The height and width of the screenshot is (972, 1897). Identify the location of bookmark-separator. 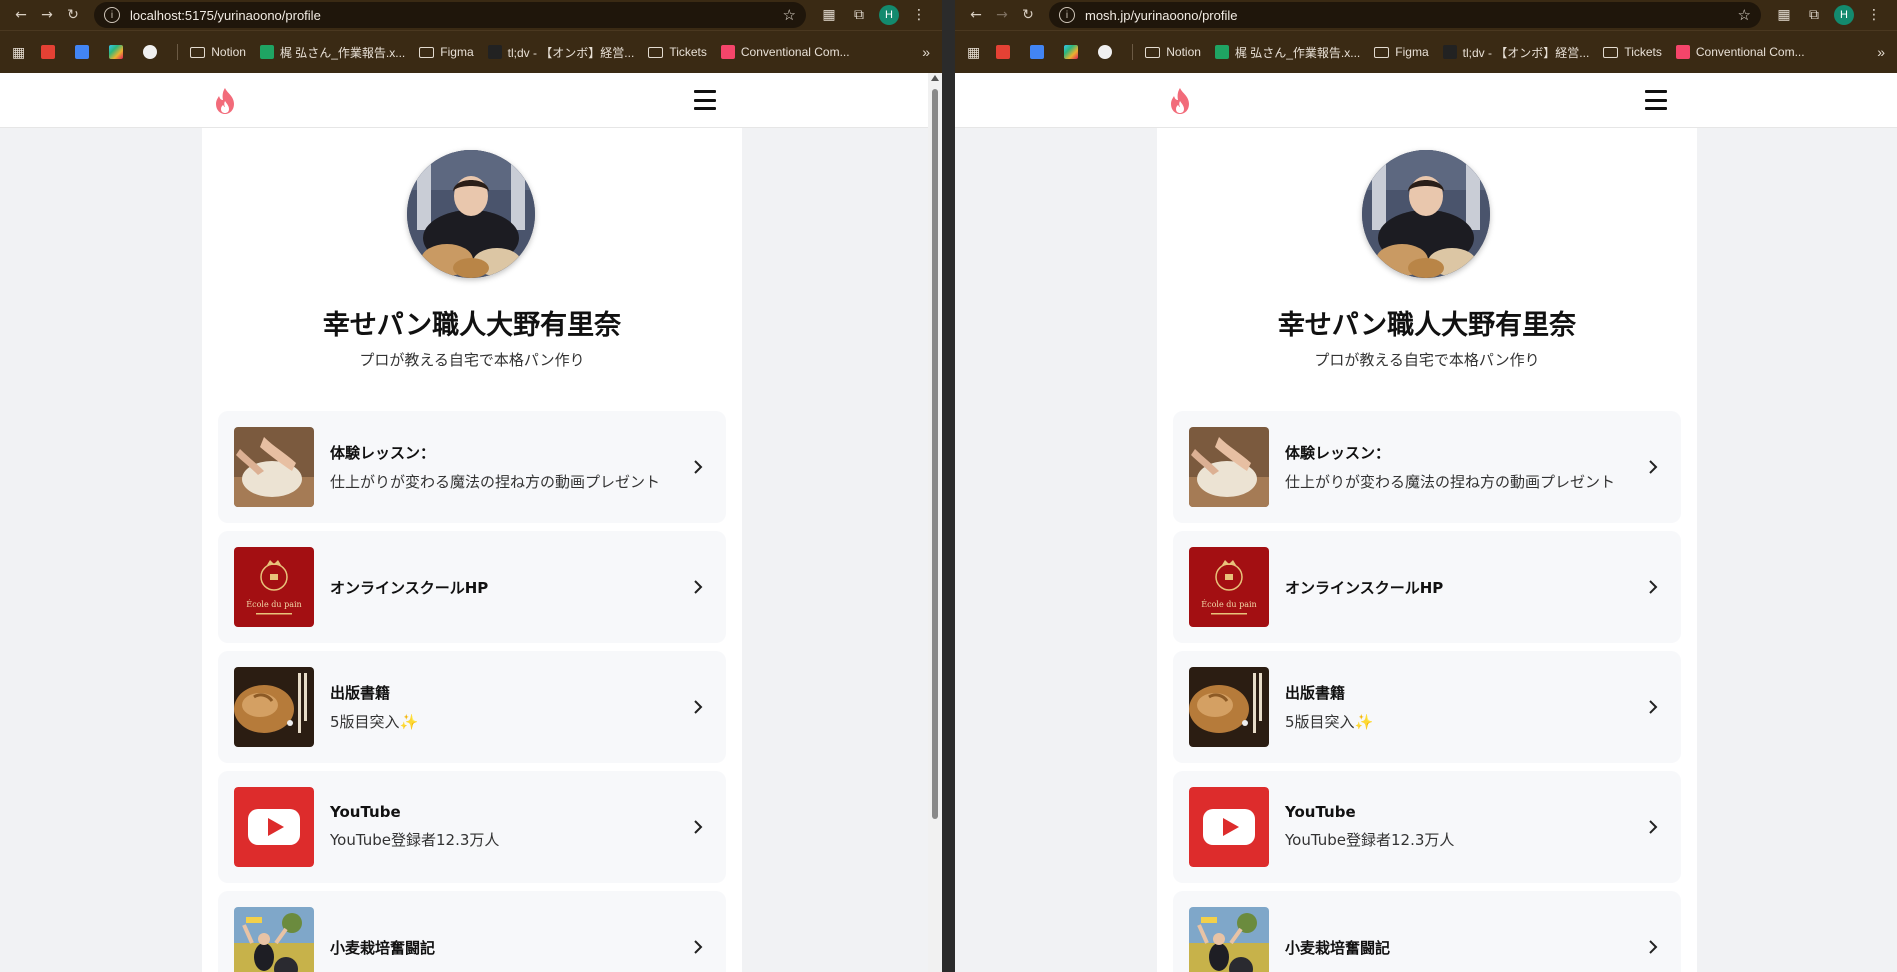
(1133, 52).